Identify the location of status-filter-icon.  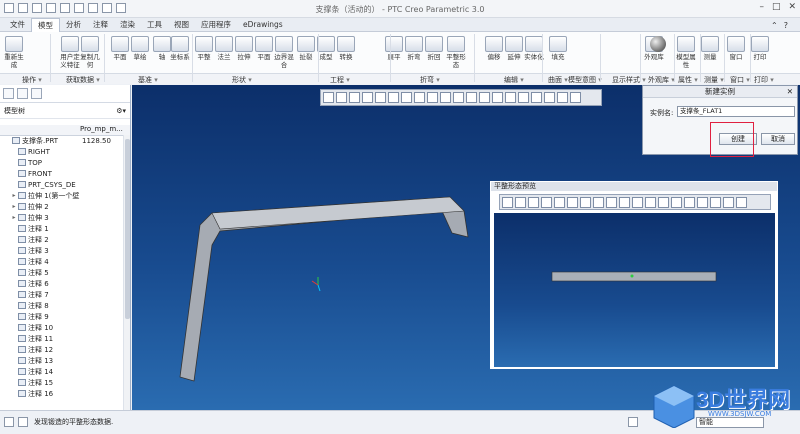
(633, 422).